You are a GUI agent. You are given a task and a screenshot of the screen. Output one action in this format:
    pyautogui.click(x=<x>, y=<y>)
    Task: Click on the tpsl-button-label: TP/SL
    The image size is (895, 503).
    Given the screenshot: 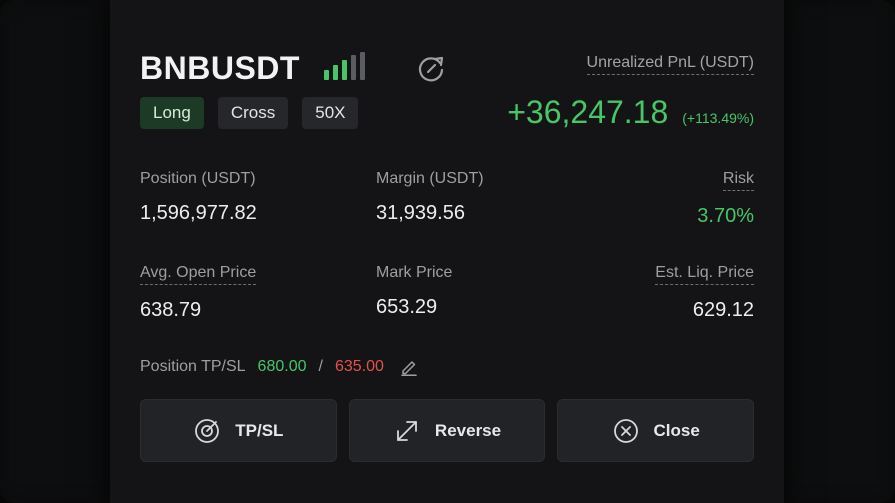 What is the action you would take?
    pyautogui.click(x=259, y=430)
    